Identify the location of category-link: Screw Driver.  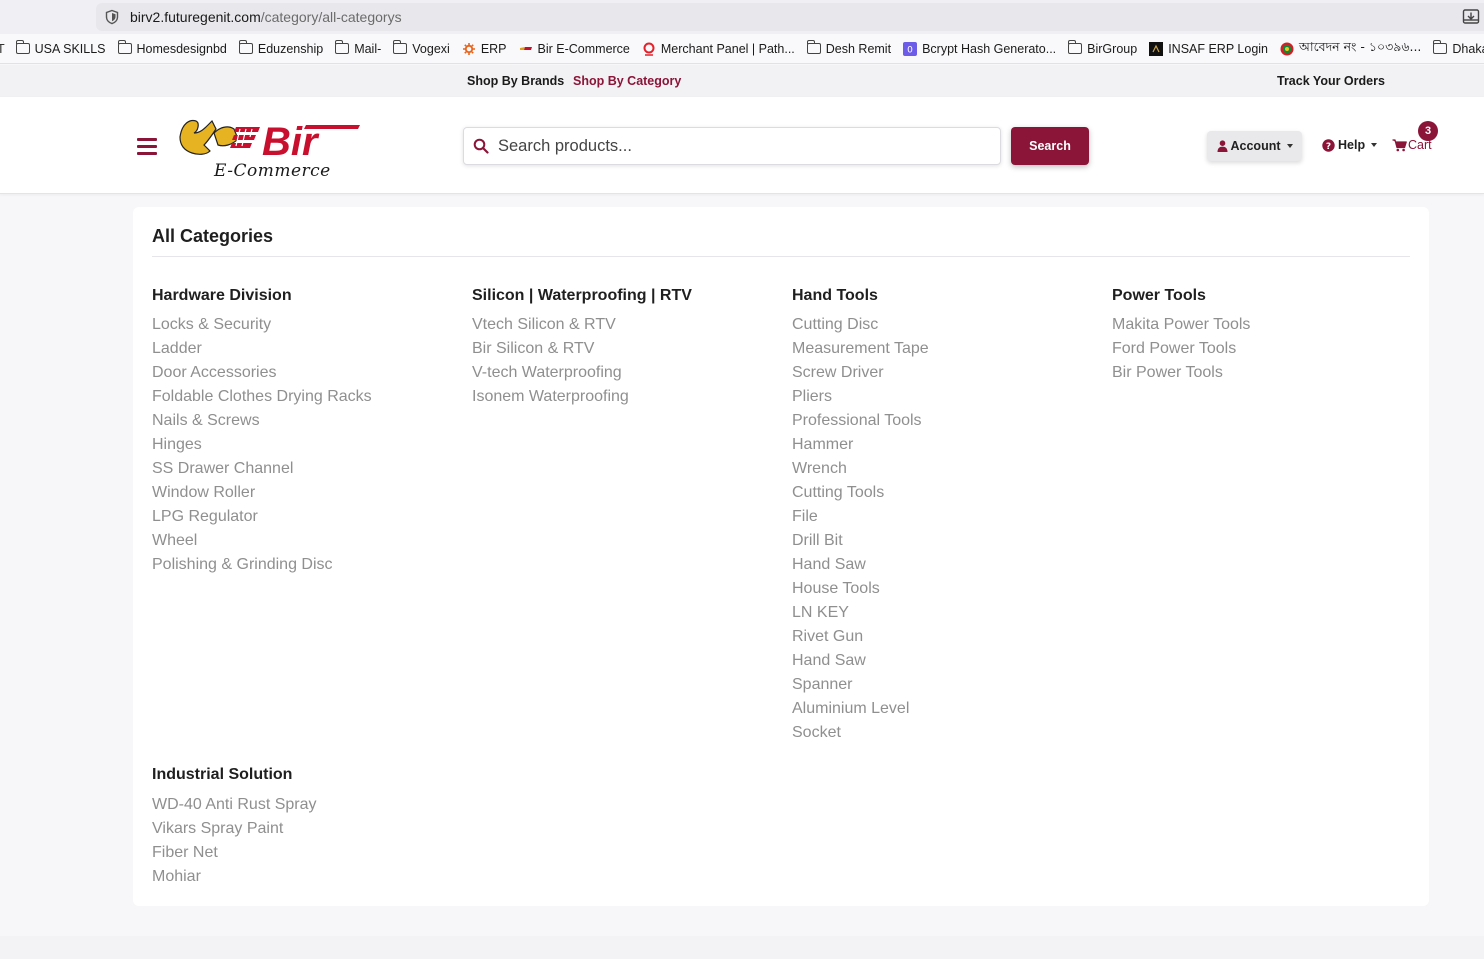
(942, 374).